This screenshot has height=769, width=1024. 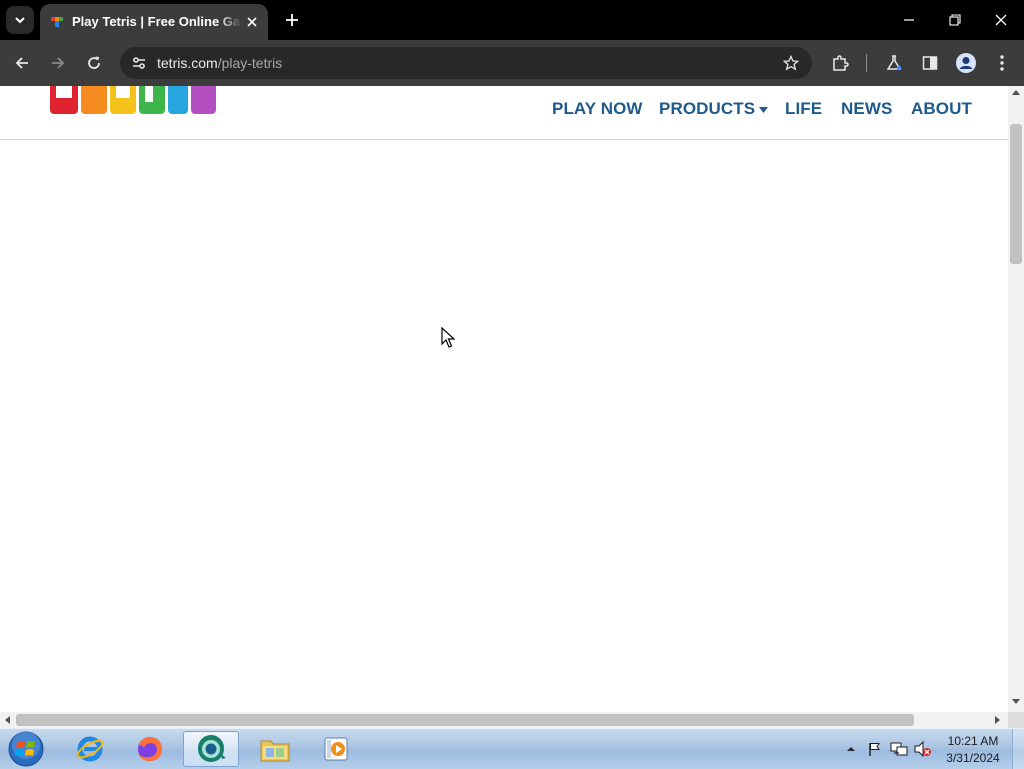 I want to click on browser-tabstrip: Play Tetris | Free Online Game |, so click(x=512, y=20).